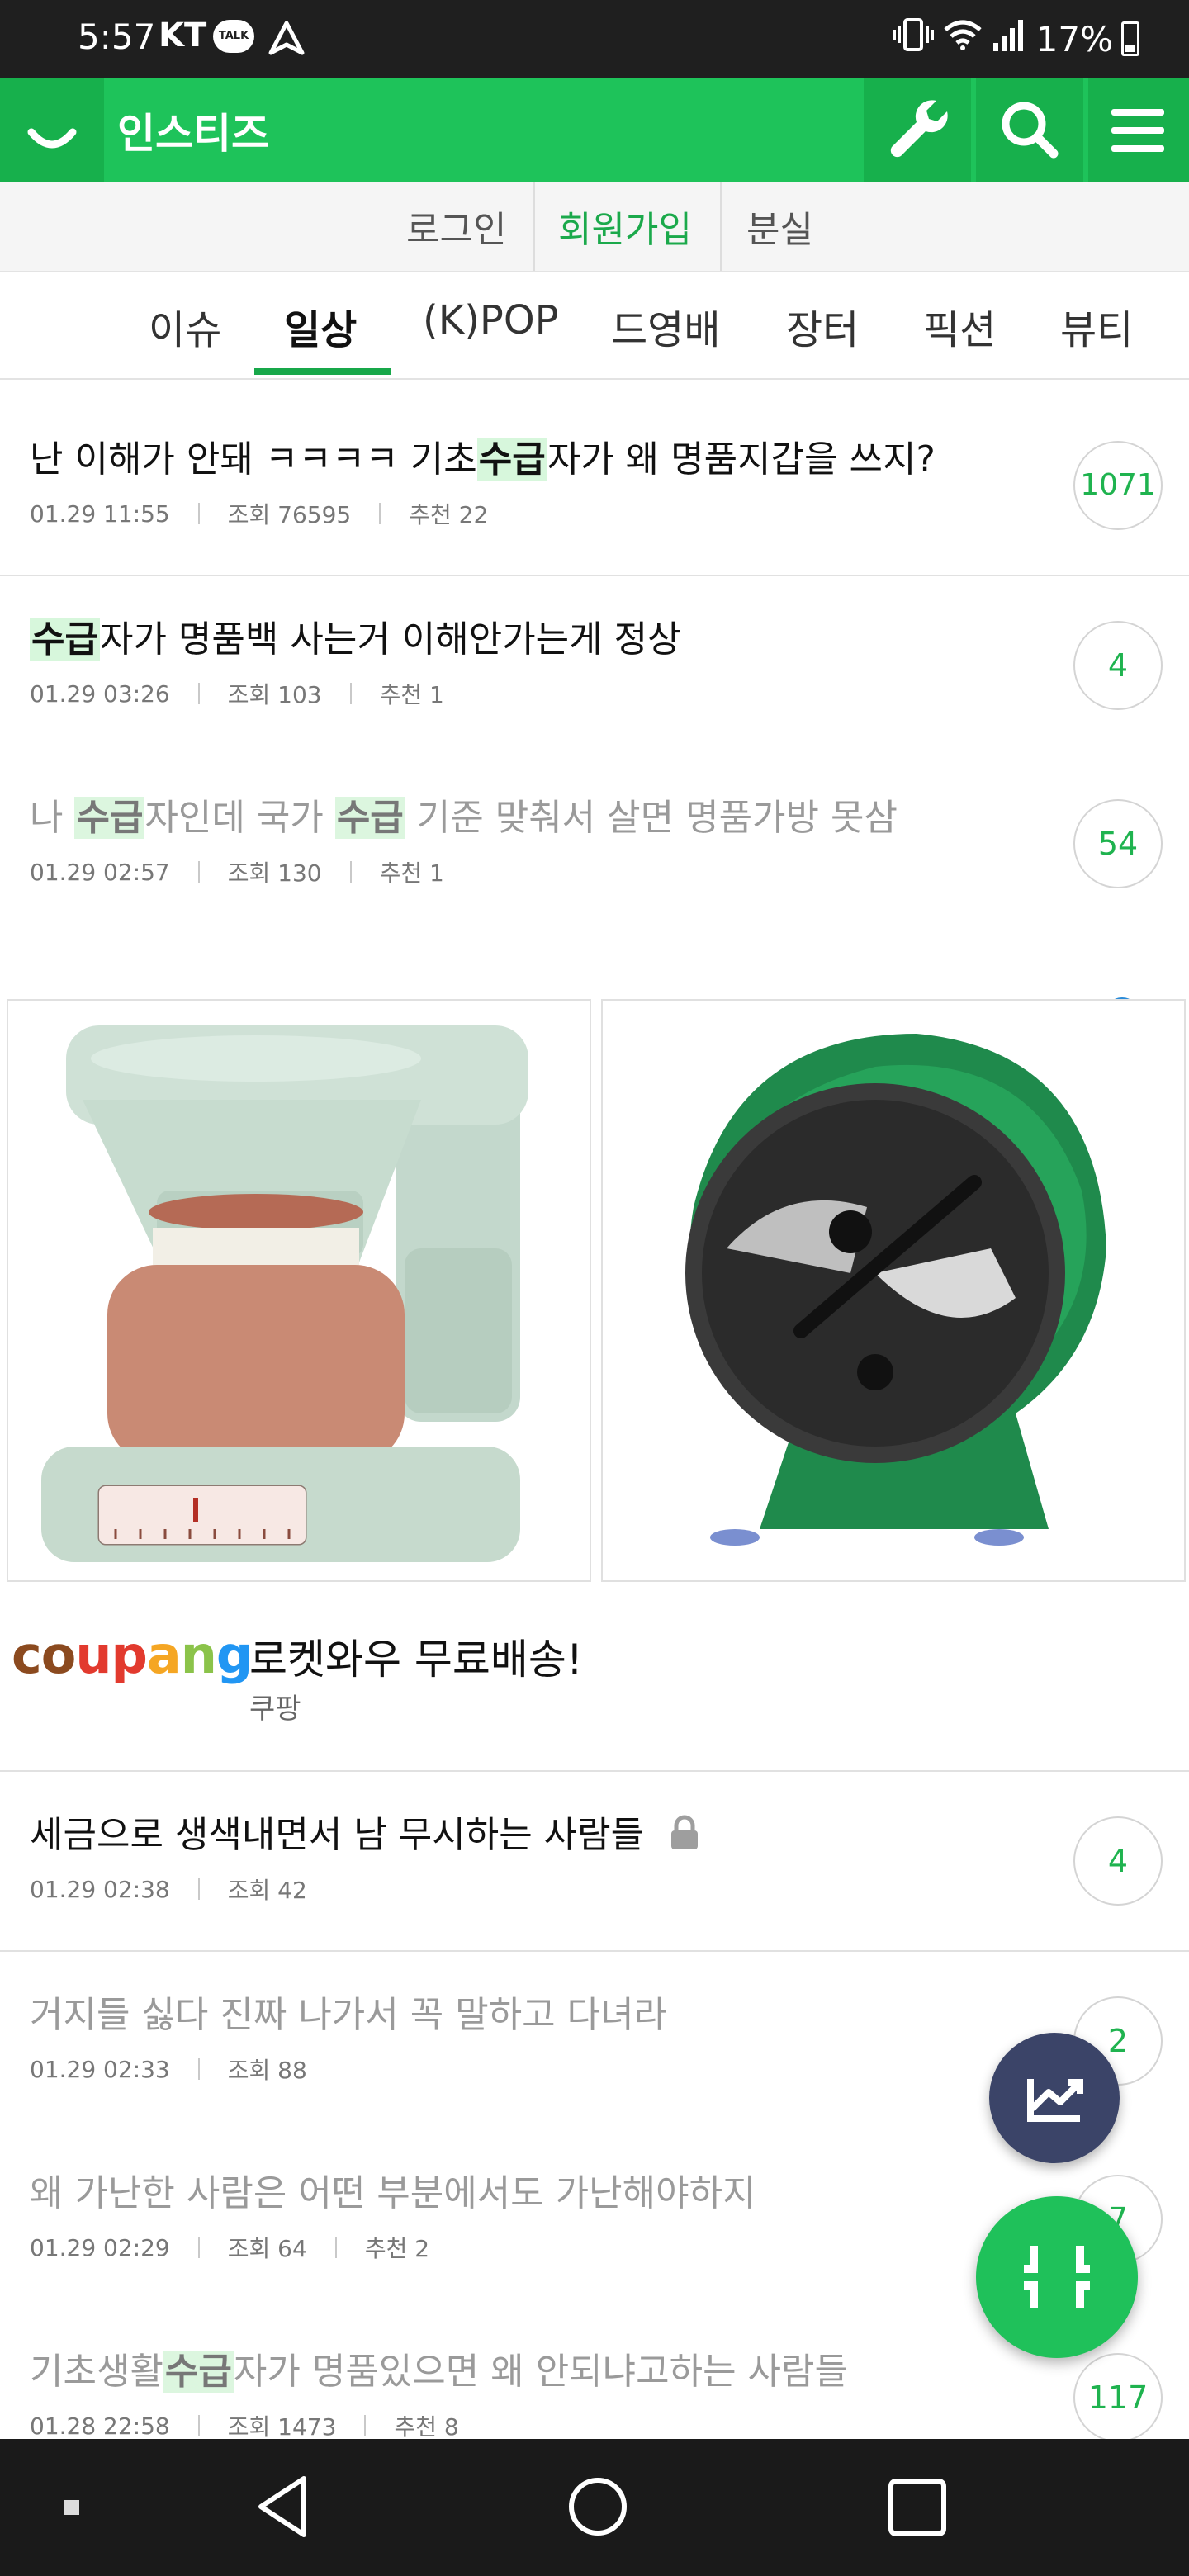  What do you see at coordinates (1118, 843) in the screenshot?
I see `comment-count: 54` at bounding box center [1118, 843].